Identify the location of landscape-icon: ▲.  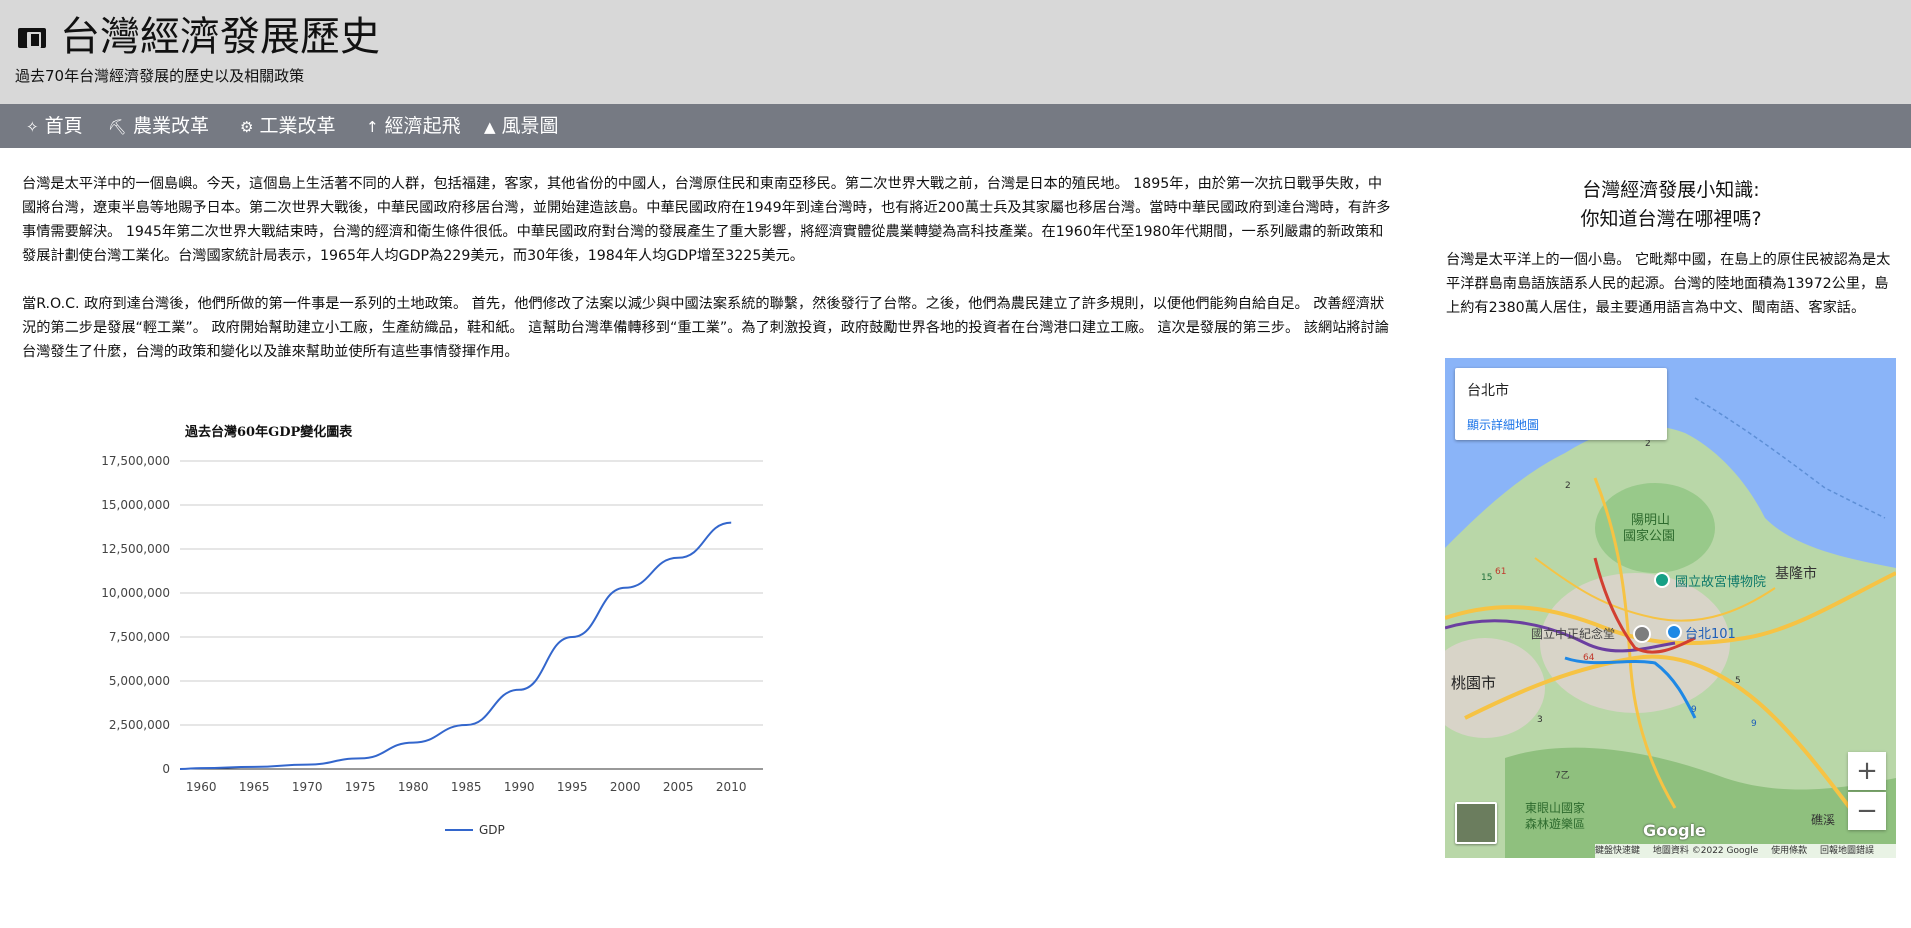
(490, 127).